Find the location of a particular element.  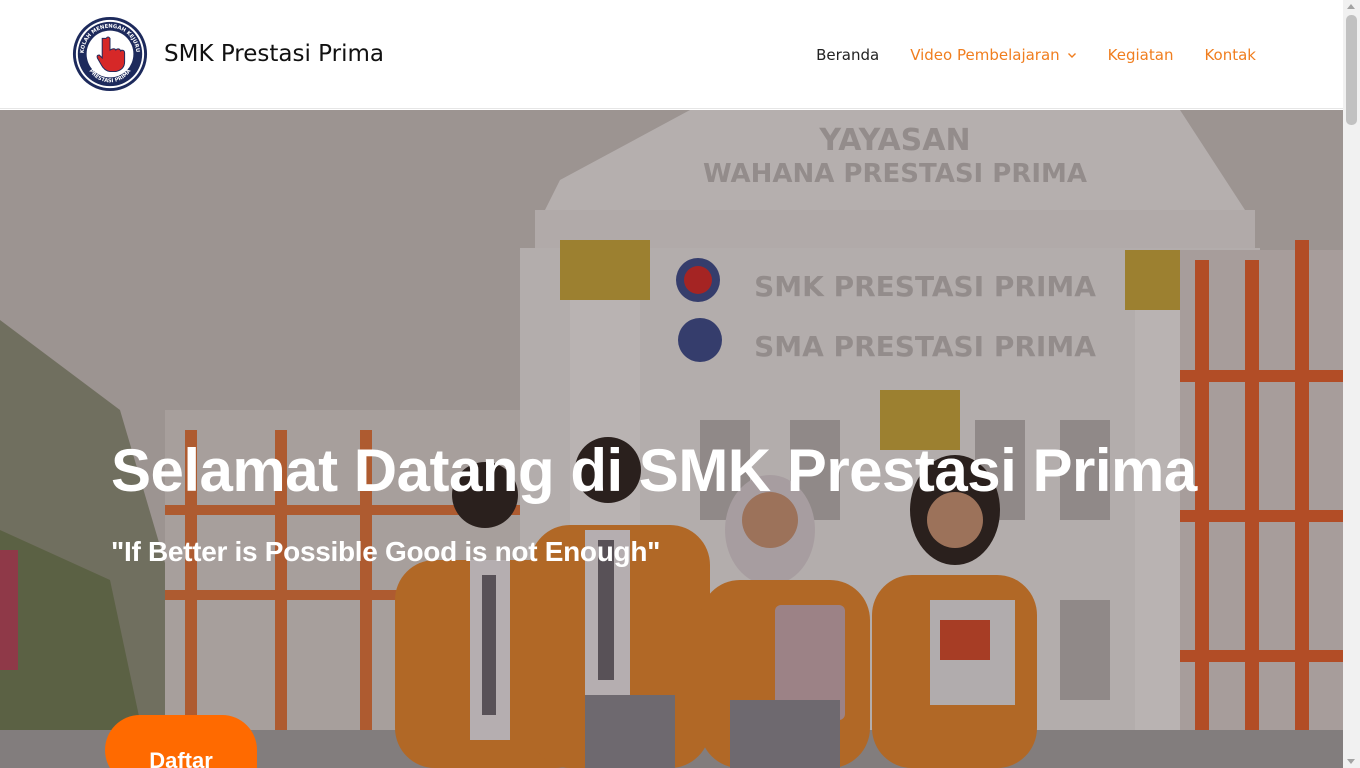

scroll-down-arrow-icon is located at coordinates (1351, 761).